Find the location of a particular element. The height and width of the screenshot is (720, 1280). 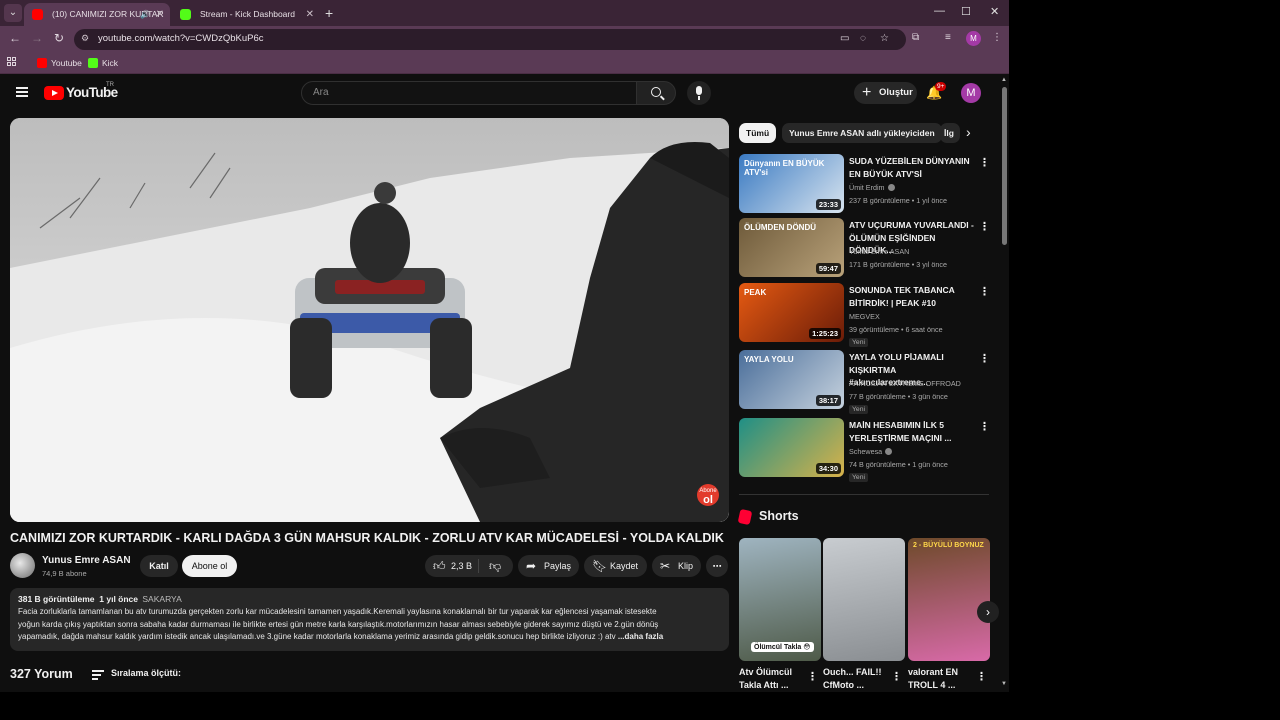

media-control-icon: ≡ is located at coordinates (948, 37).